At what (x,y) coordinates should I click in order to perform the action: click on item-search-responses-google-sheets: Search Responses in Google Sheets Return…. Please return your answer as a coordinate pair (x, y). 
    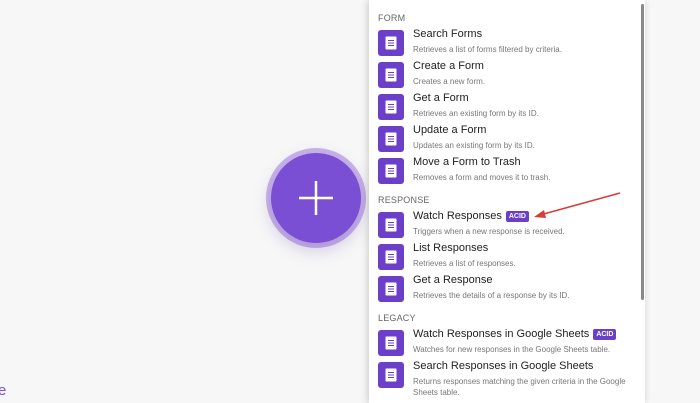
    Looking at the image, I should click on (504, 380).